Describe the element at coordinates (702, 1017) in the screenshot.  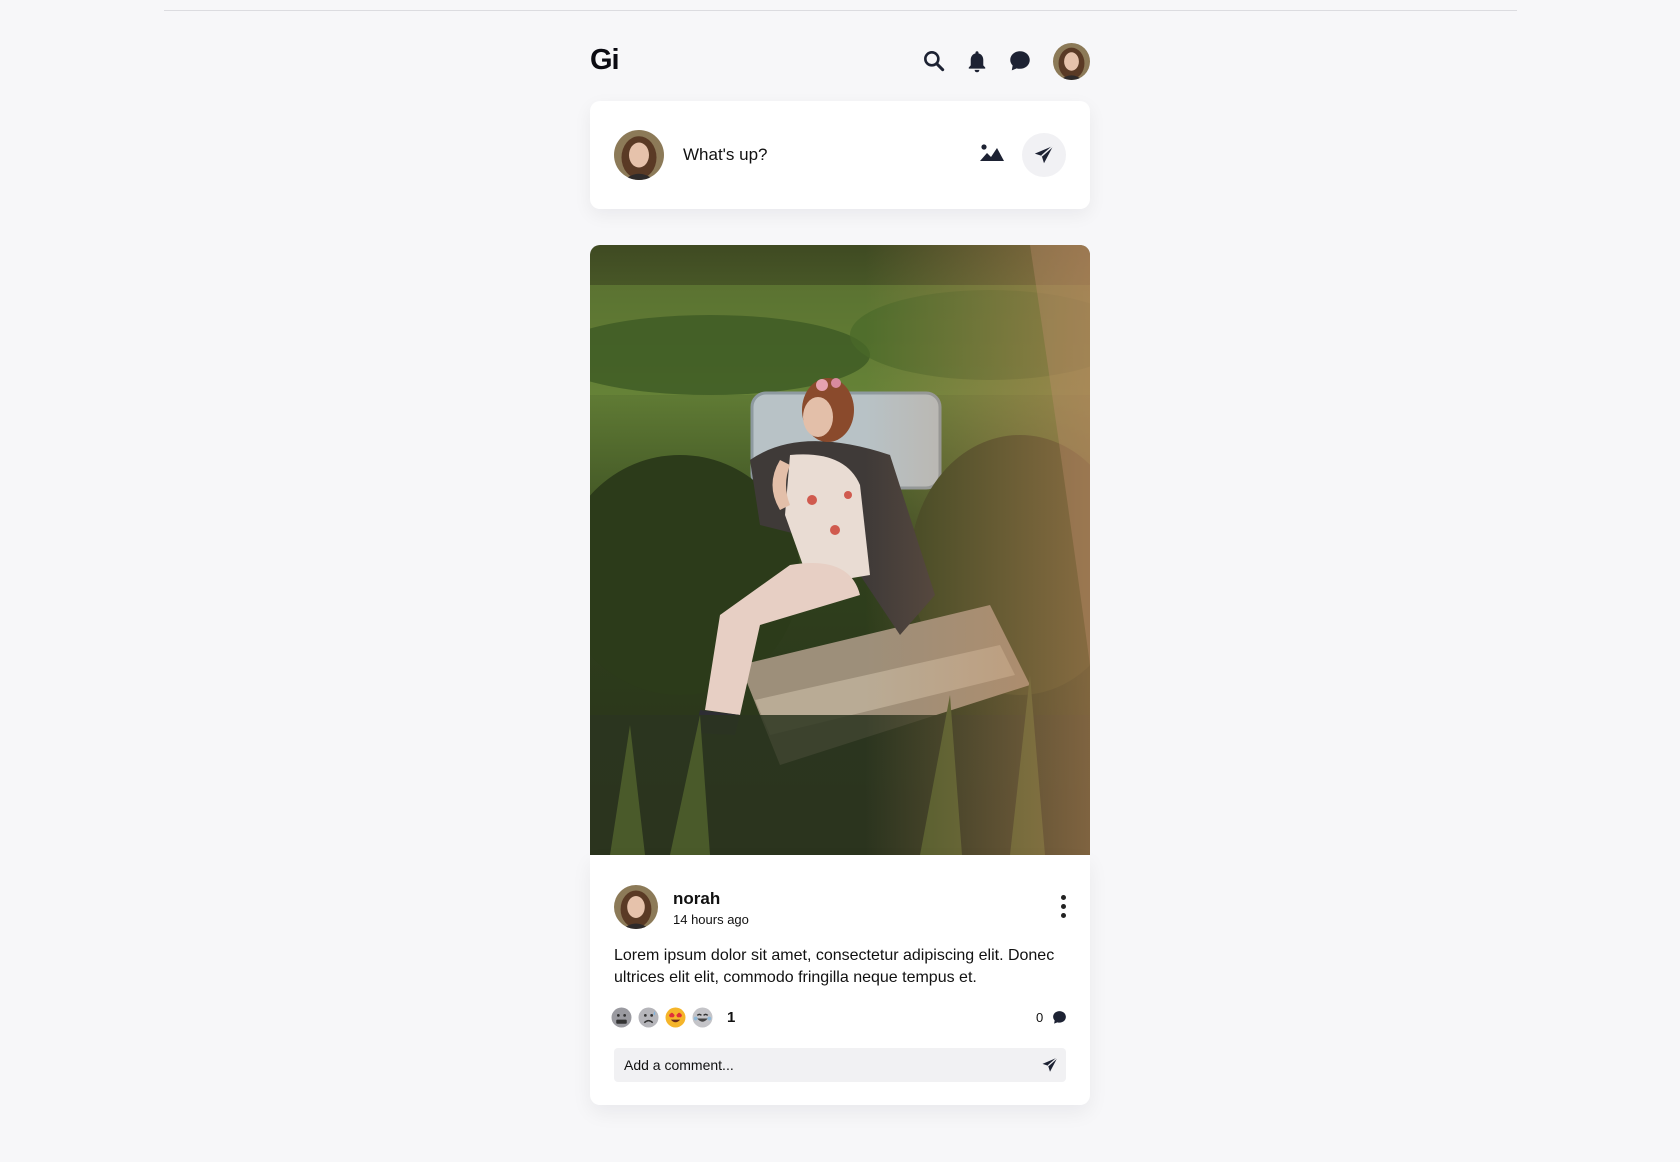
I see `face-with-tears-of-joy-icon` at that location.